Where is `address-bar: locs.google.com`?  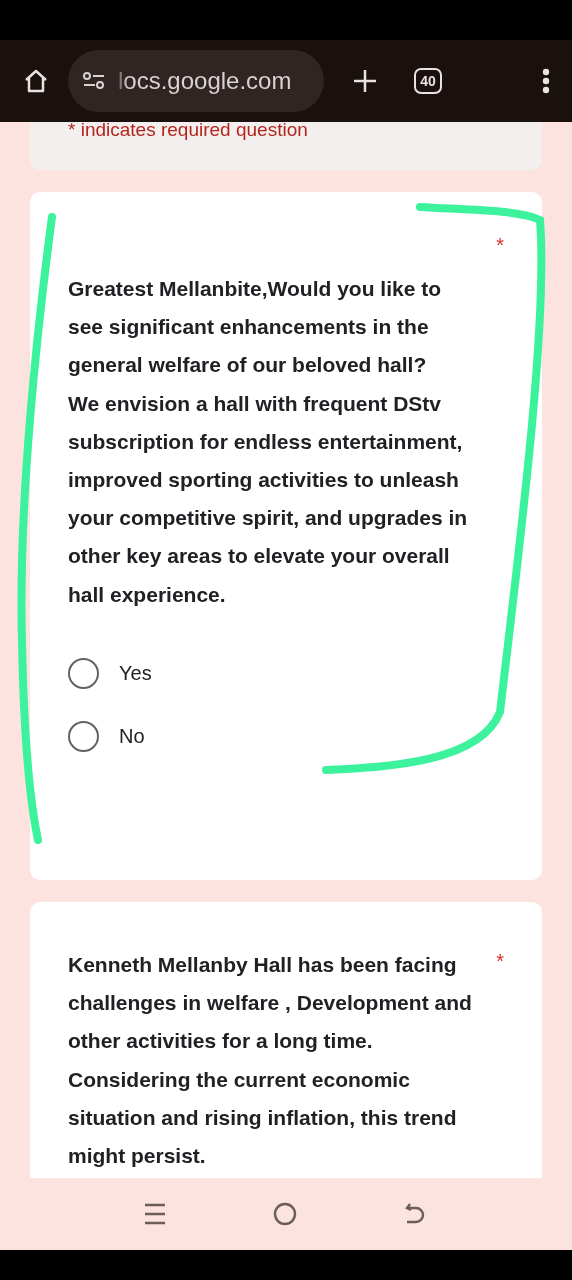
address-bar: locs.google.com is located at coordinates (196, 81).